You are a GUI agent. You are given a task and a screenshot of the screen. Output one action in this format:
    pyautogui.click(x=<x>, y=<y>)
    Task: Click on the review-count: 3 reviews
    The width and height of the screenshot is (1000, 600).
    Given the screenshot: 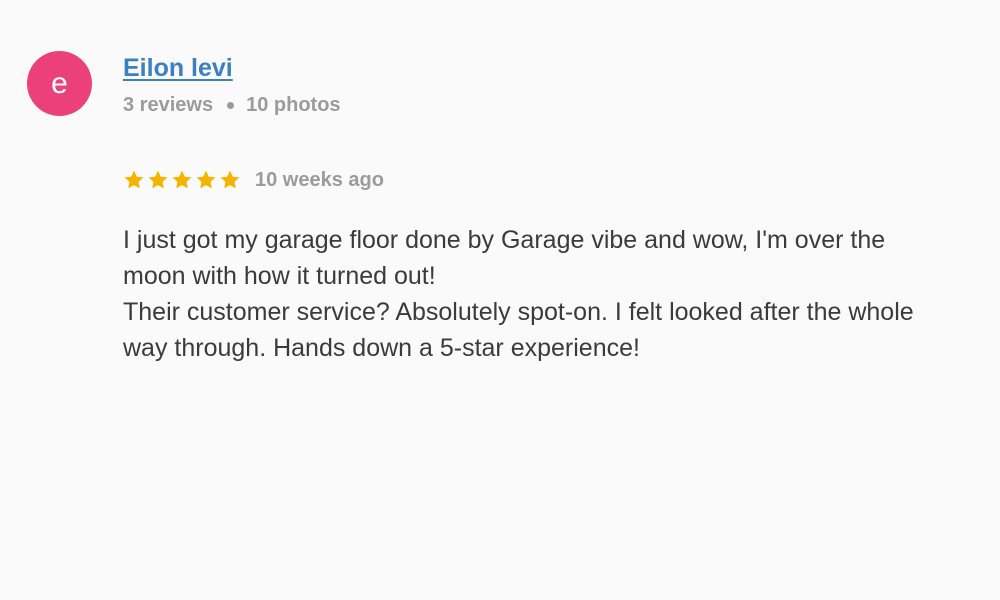 What is the action you would take?
    pyautogui.click(x=168, y=105)
    